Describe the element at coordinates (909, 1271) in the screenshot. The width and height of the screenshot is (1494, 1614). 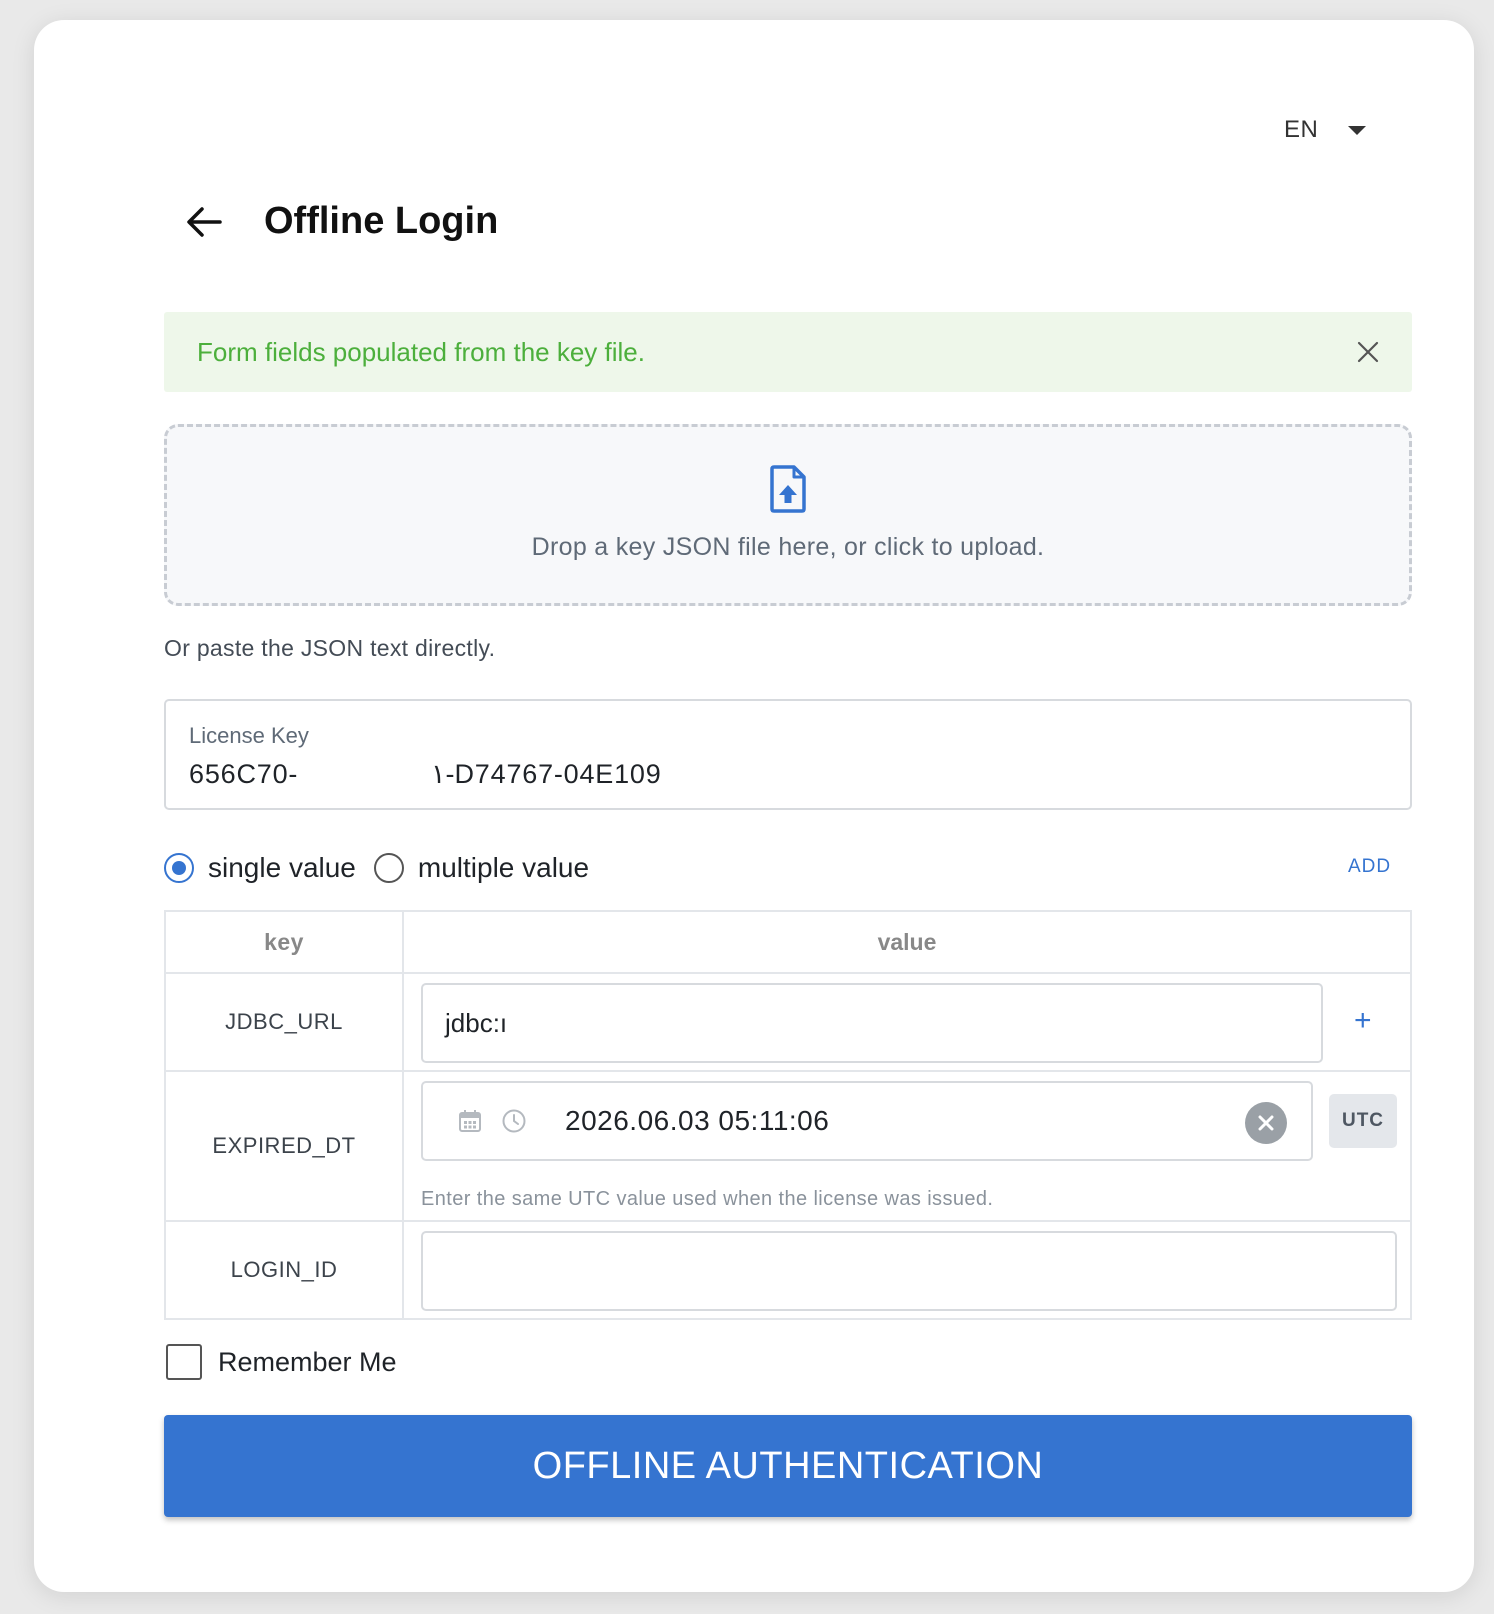
I see `login-id-input` at that location.